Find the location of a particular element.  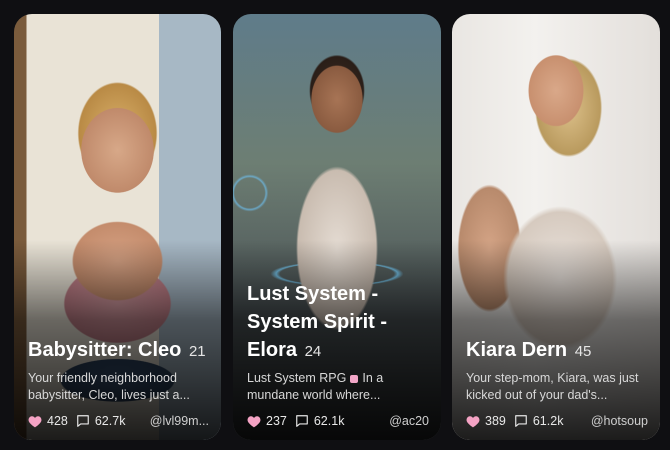

likes-count: 428 is located at coordinates (57, 421).